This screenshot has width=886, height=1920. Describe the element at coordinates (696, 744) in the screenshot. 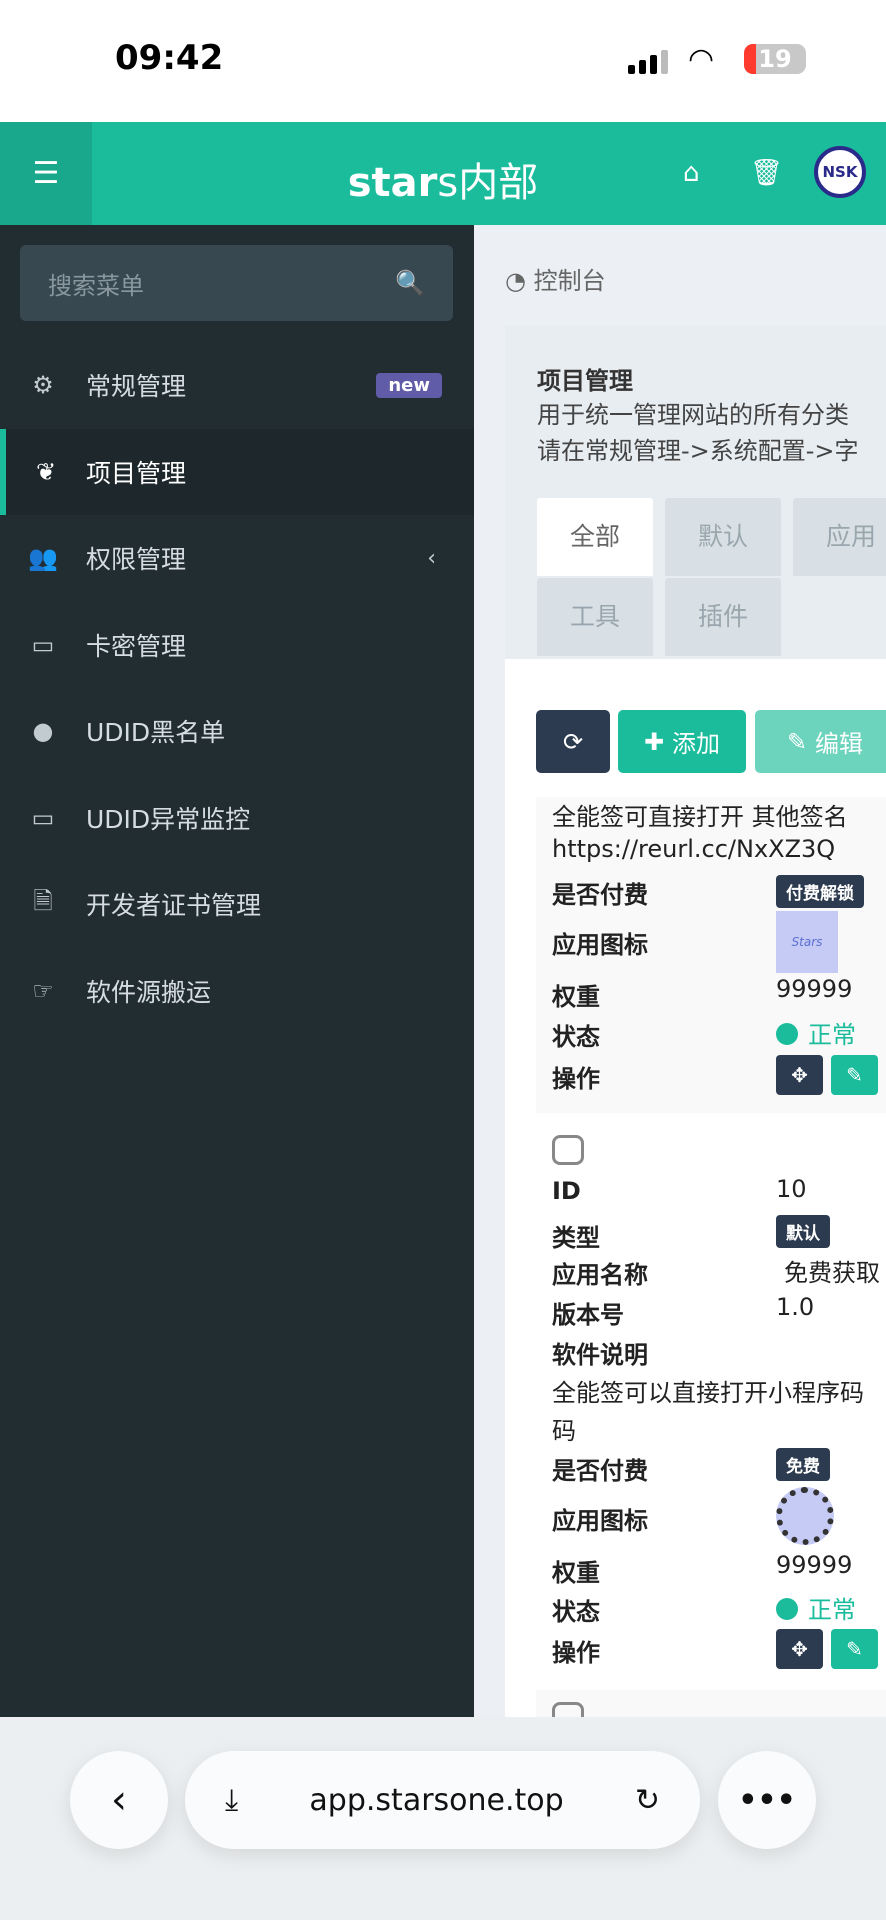

I see `add-label: 添加` at that location.